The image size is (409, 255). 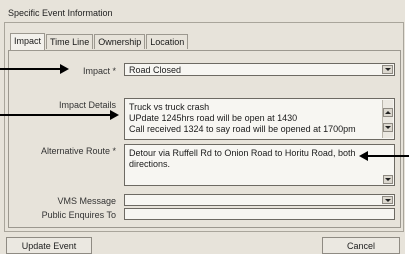 I want to click on tab-bar: Impact Time Line Ownership Location, so click(x=99, y=41).